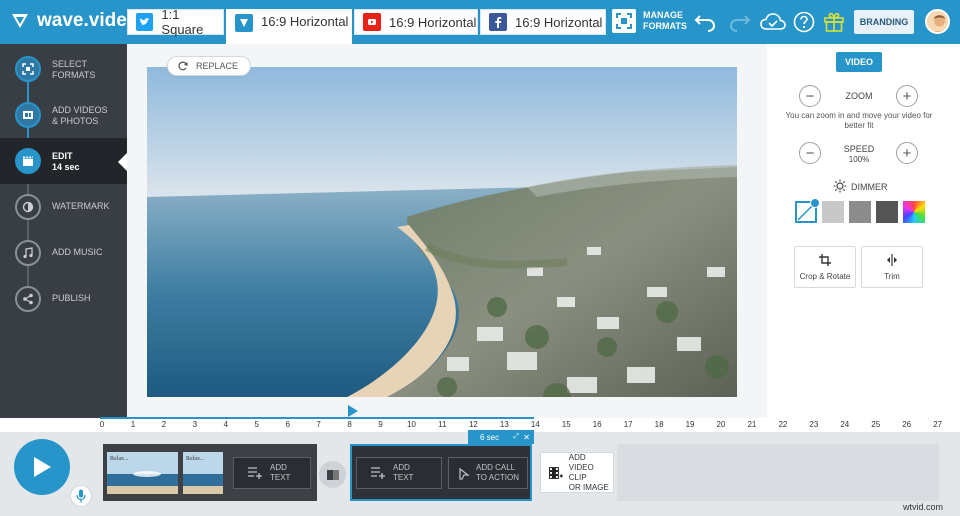 The image size is (960, 516). What do you see at coordinates (349, 424) in the screenshot?
I see `ruler-tick-label: 8` at bounding box center [349, 424].